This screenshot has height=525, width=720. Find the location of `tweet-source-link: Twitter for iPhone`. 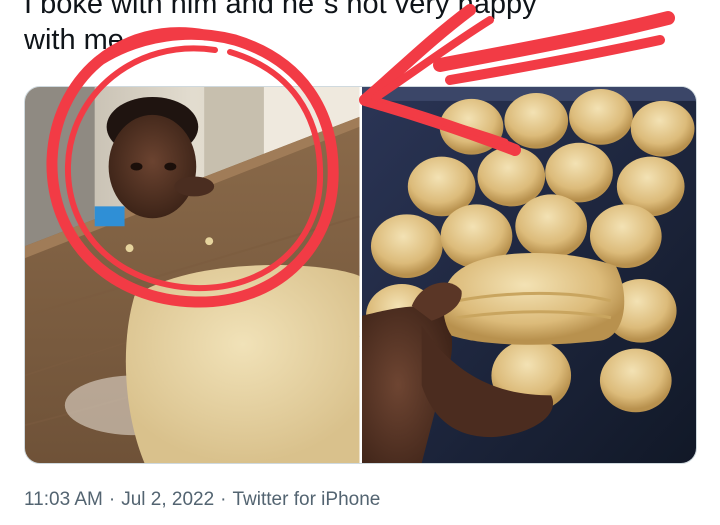

tweet-source-link: Twitter for iPhone is located at coordinates (307, 499).